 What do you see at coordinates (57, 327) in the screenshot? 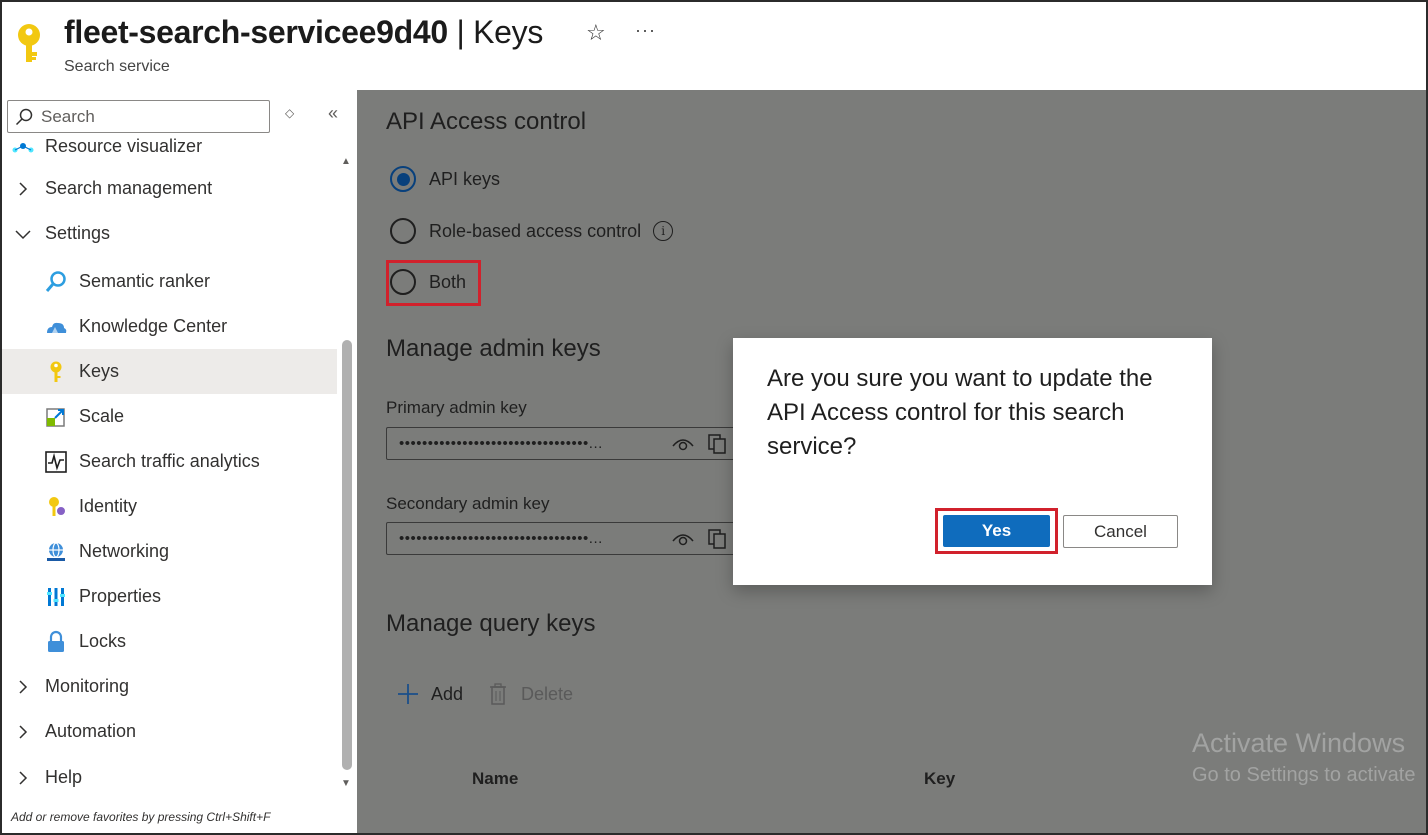
I see `knowledge-center-icon` at bounding box center [57, 327].